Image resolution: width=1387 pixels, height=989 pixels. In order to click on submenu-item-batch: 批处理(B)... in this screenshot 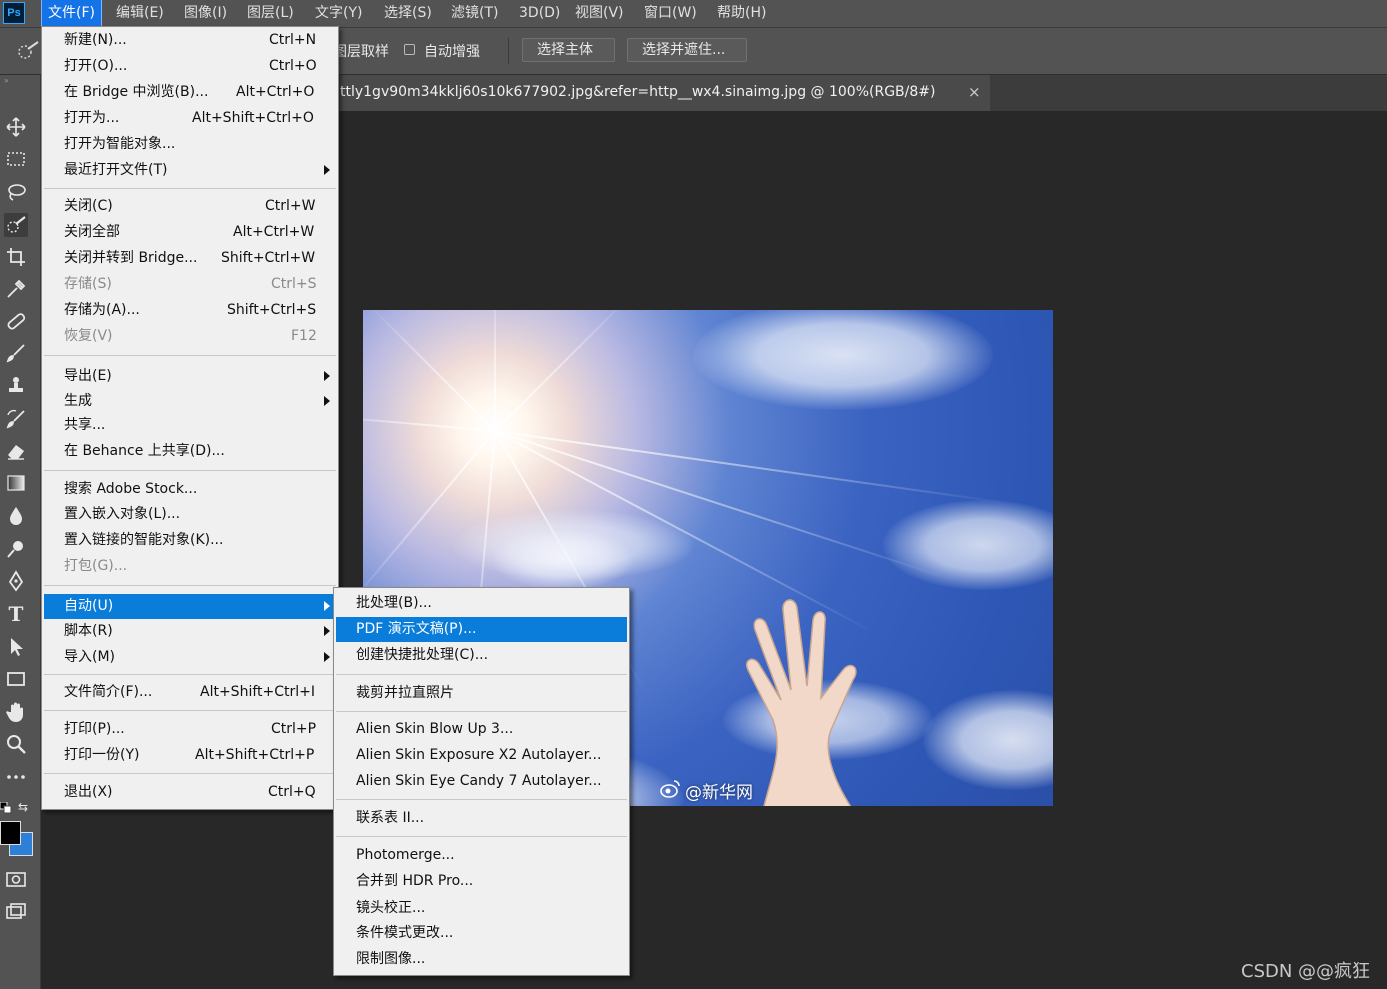, I will do `click(481, 603)`.